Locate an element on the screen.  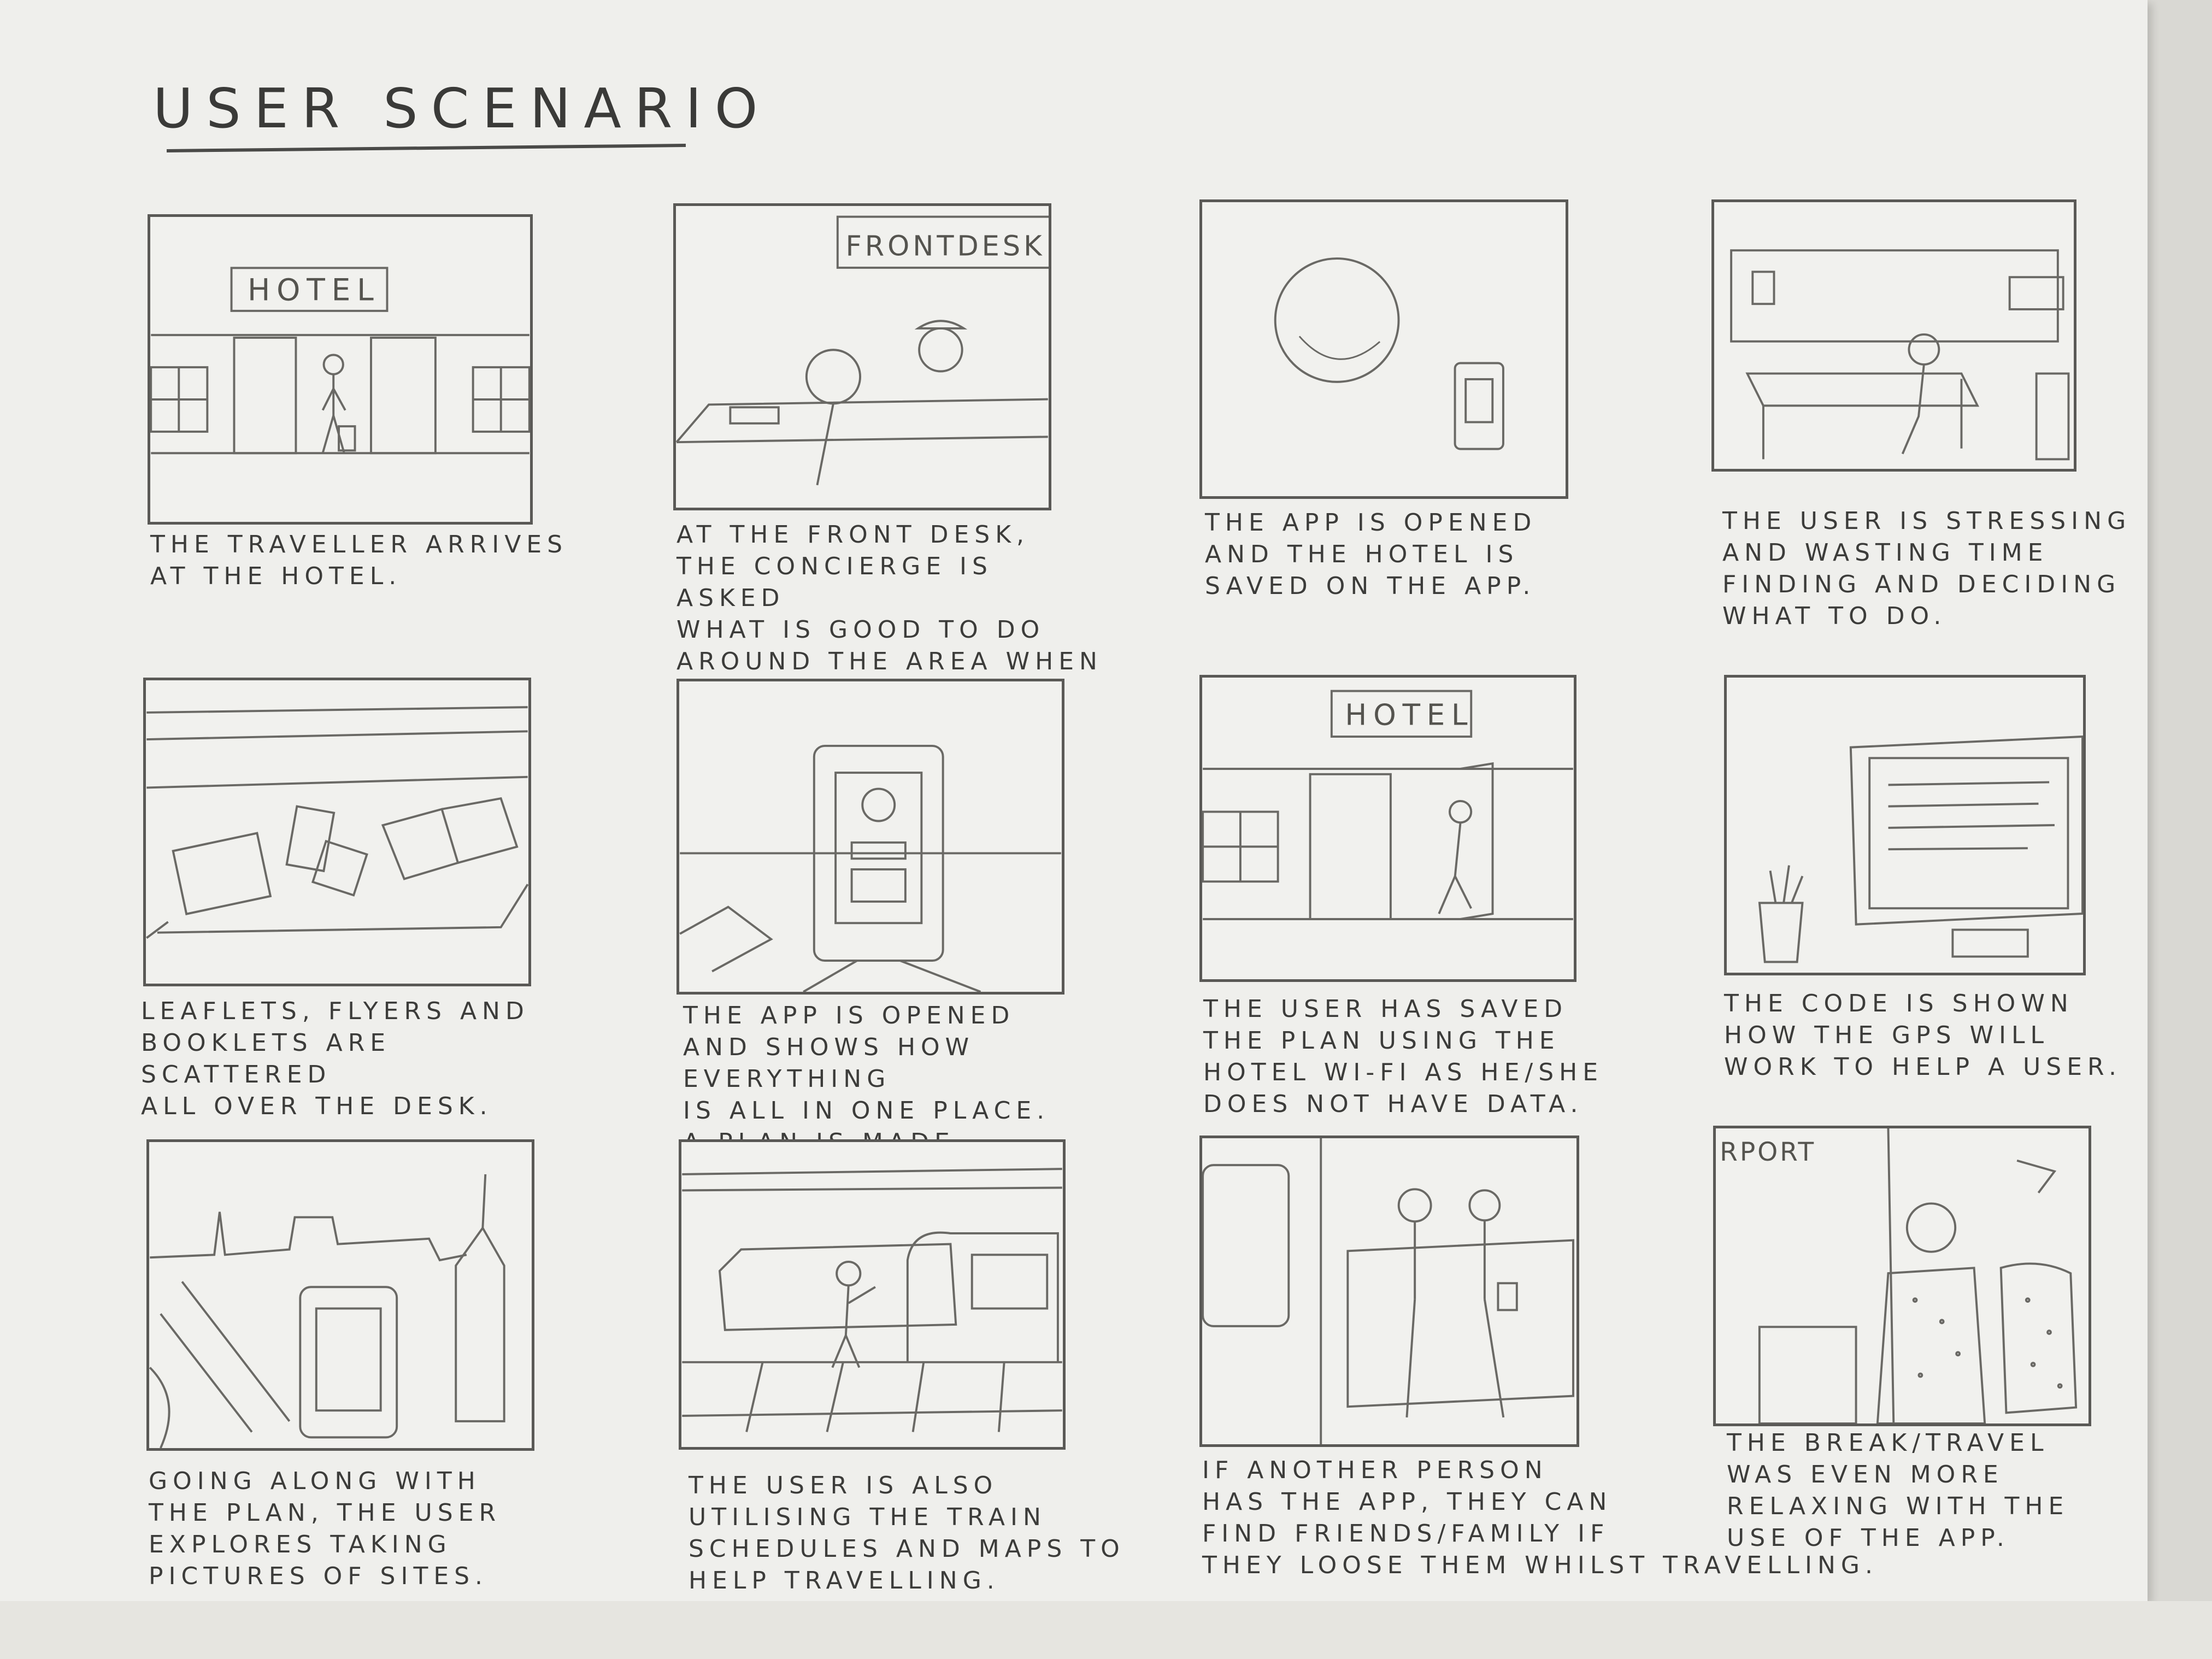
panel-12-frame: RPORT is located at coordinates (1902, 1276).